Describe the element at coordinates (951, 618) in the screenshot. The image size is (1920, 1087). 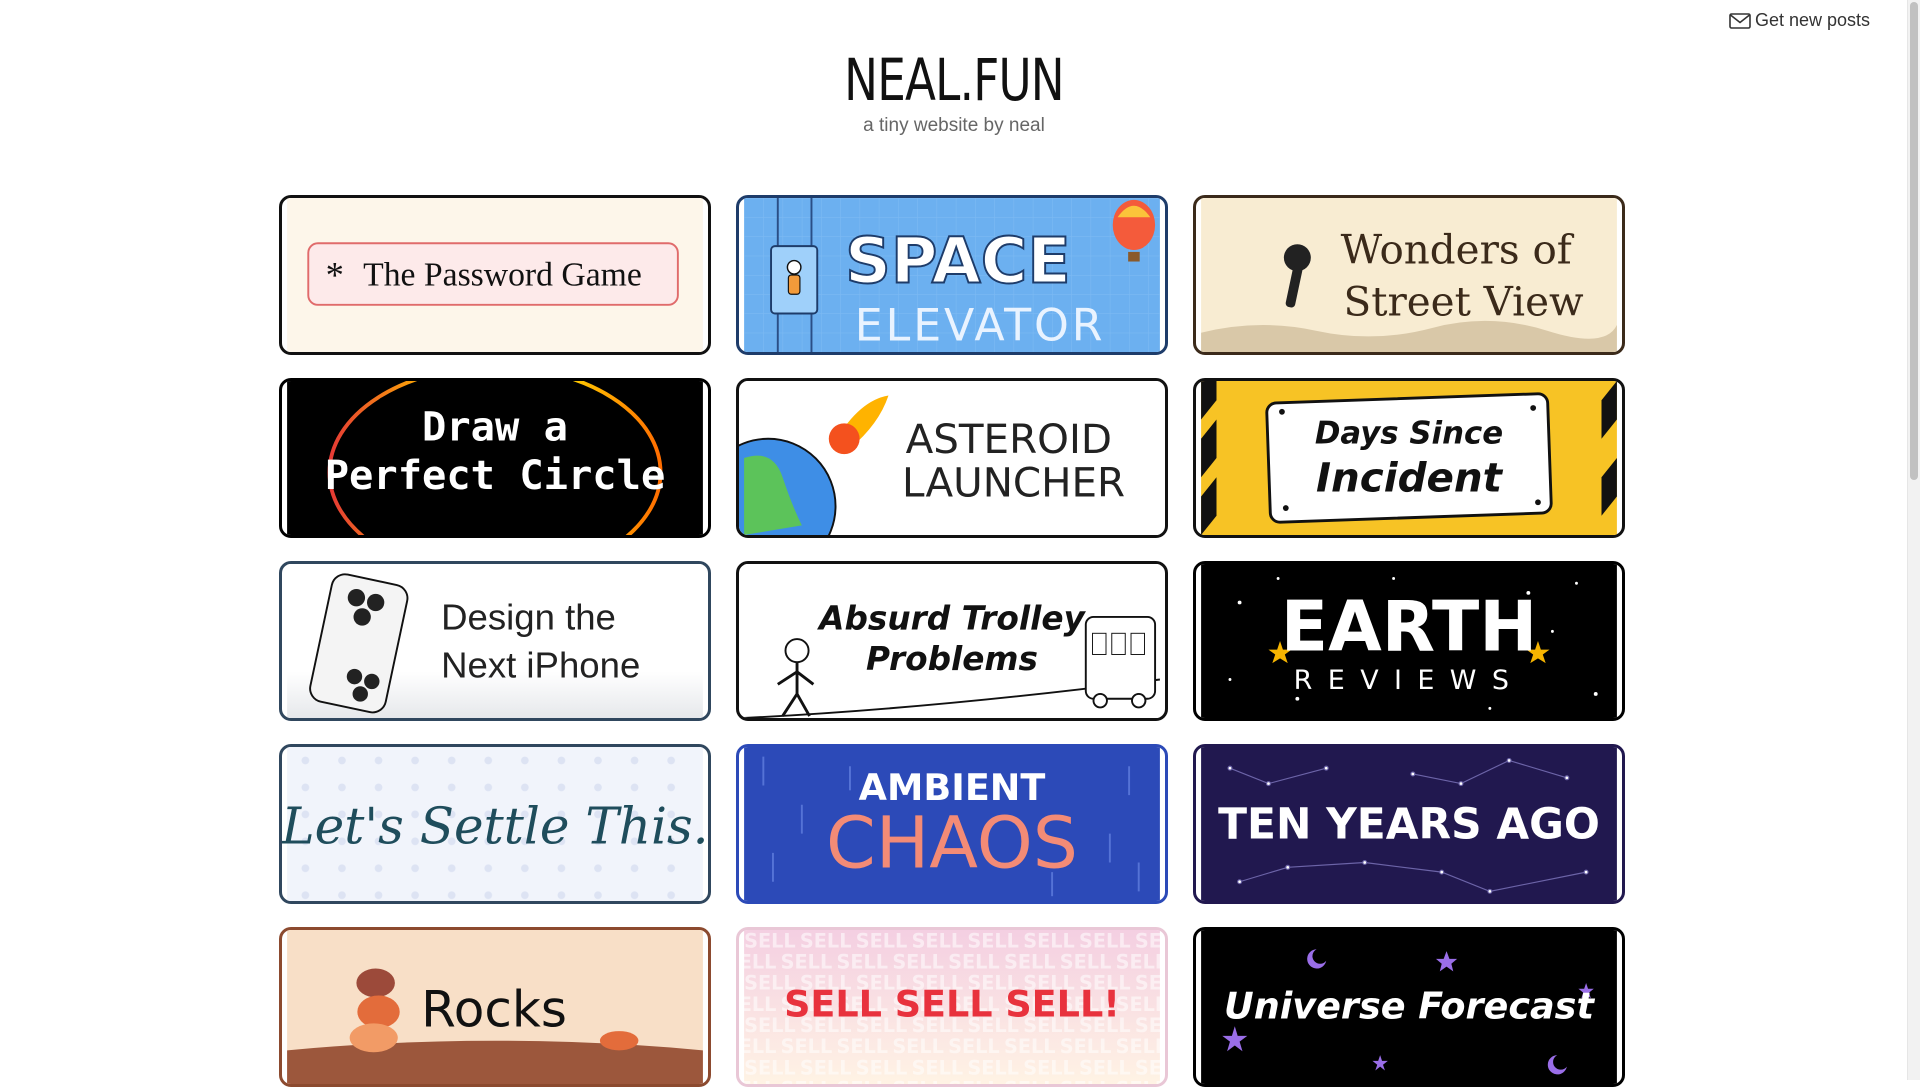
I see `card-title-line1: Absurd Trolley` at that location.